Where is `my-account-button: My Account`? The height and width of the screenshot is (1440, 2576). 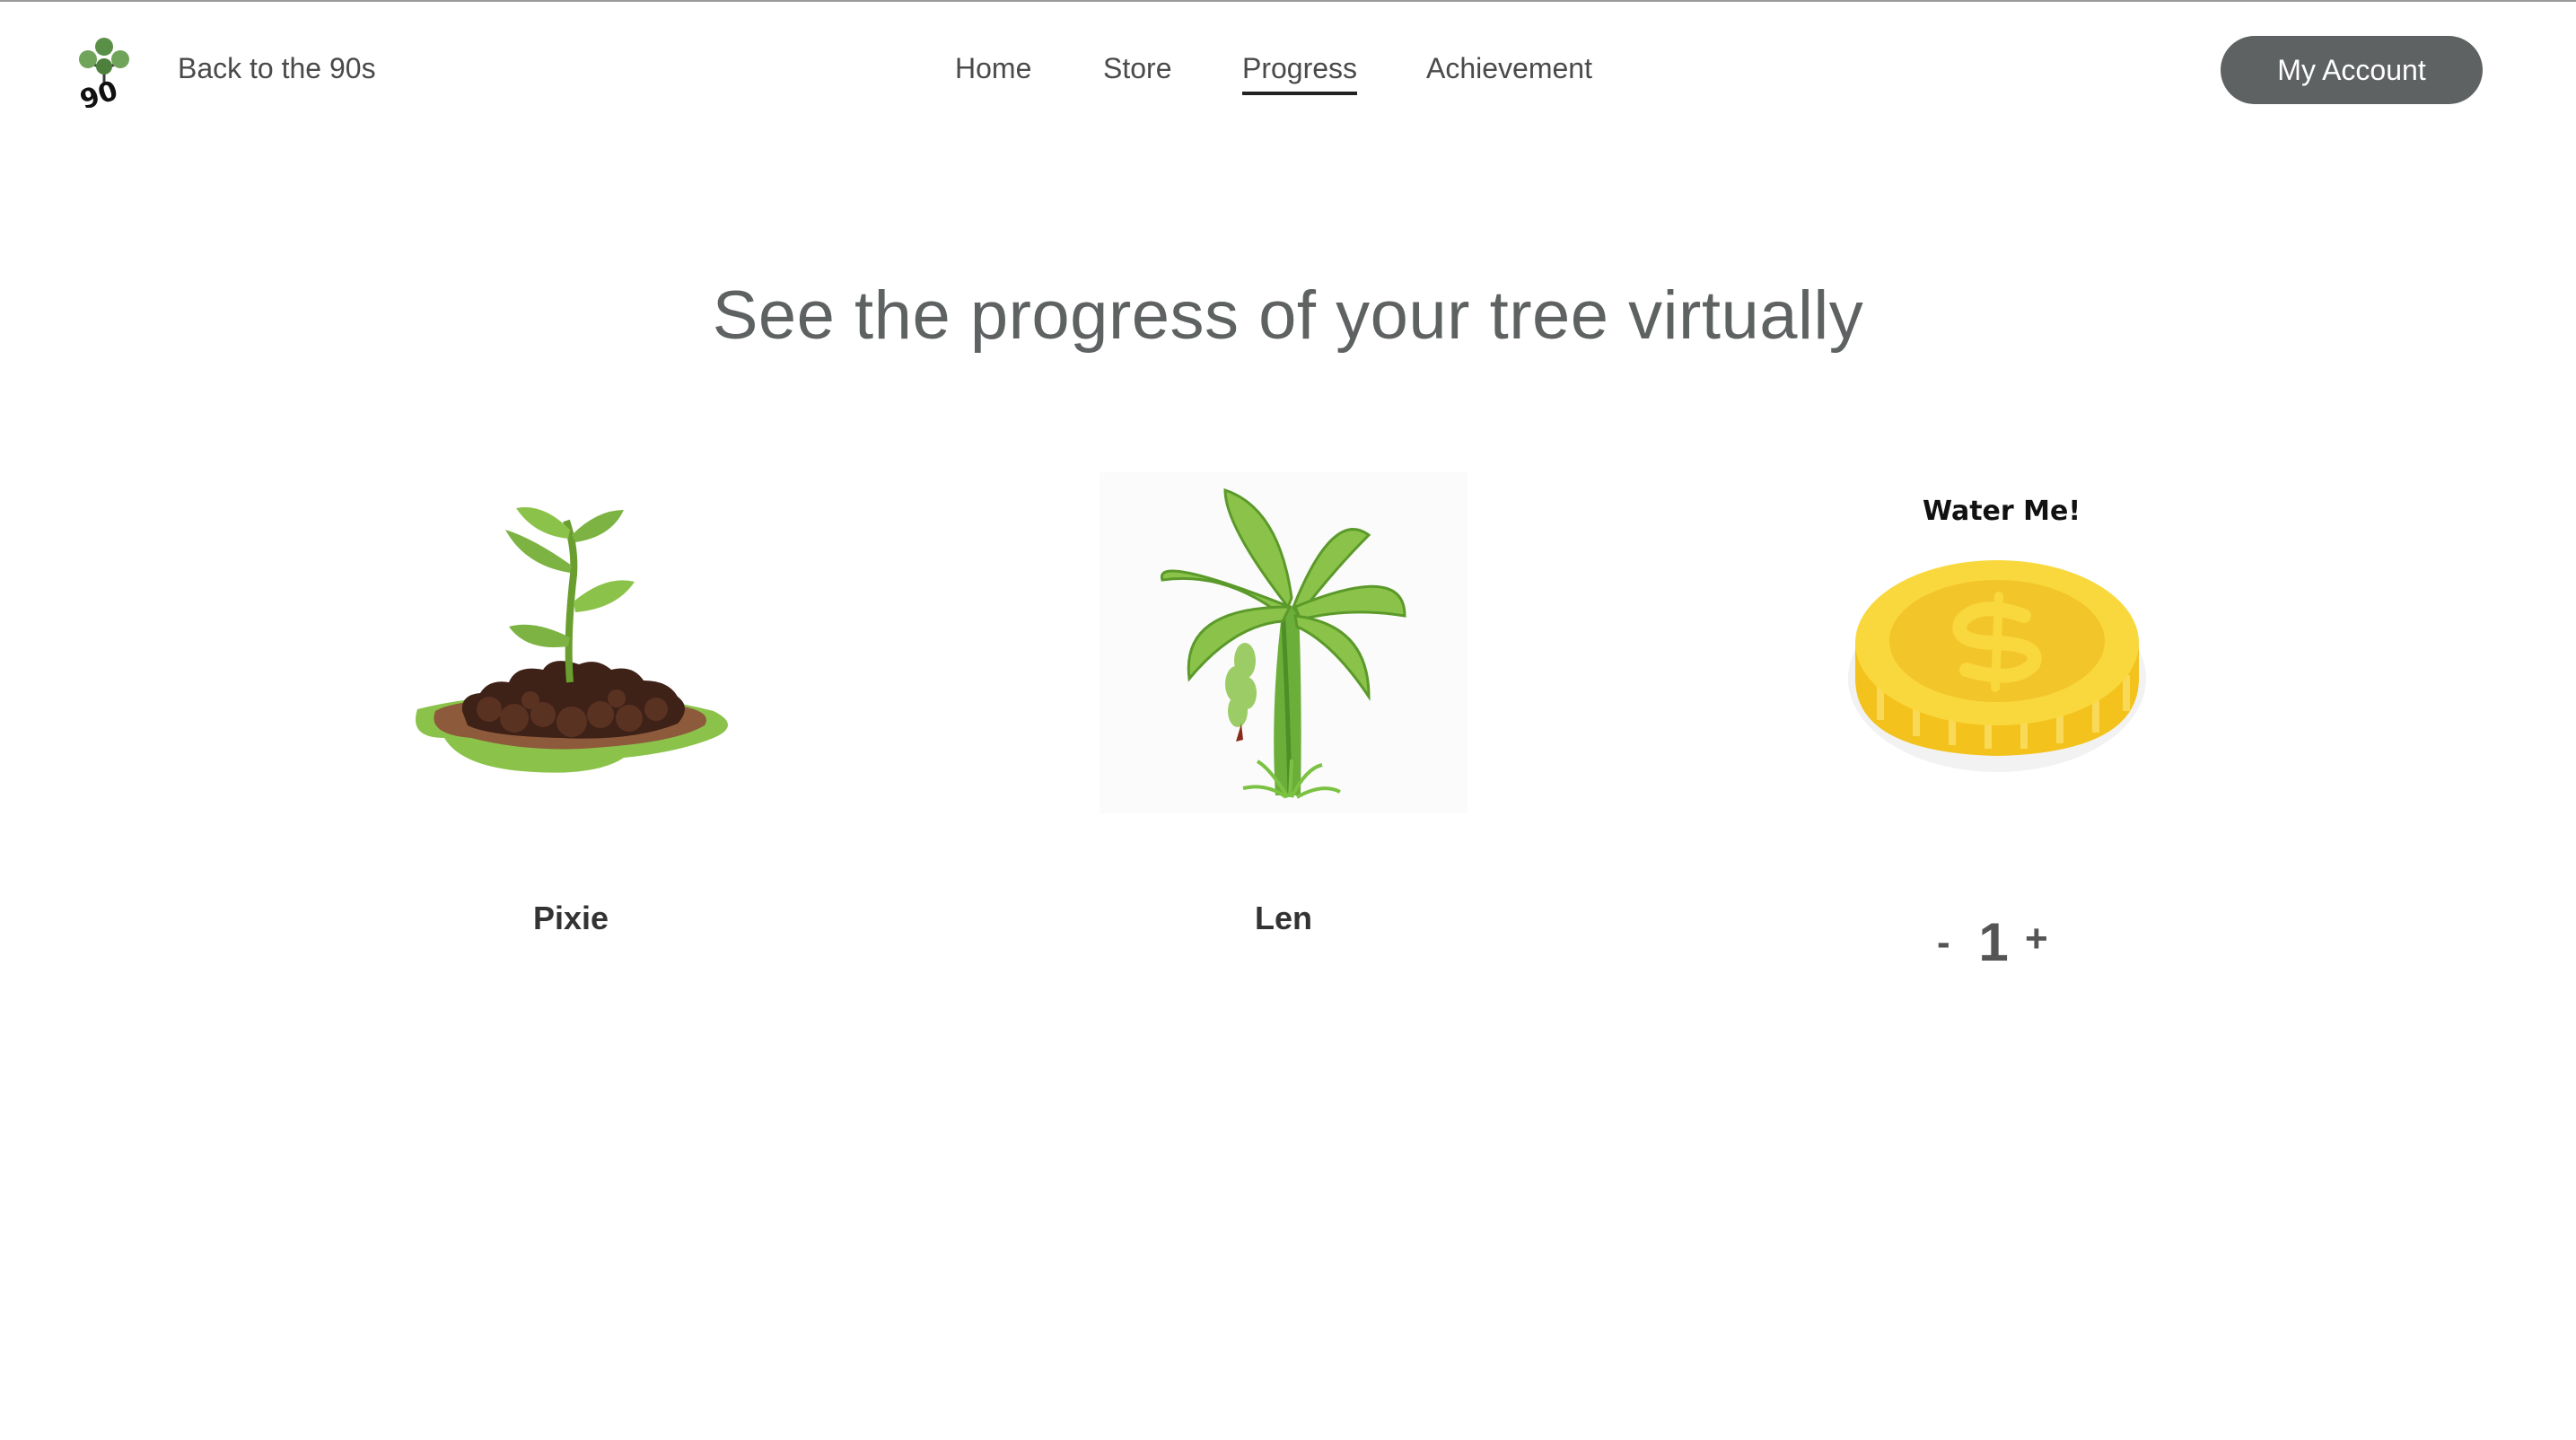
my-account-button: My Account is located at coordinates (2352, 70).